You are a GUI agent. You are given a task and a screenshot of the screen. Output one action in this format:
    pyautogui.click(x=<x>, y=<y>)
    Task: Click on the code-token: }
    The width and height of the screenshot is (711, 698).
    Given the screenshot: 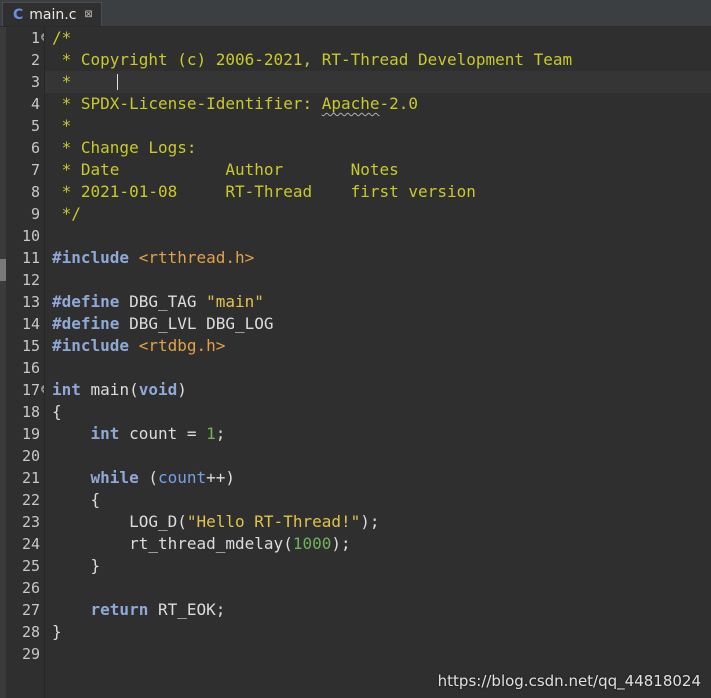 What is the action you would take?
    pyautogui.click(x=57, y=631)
    